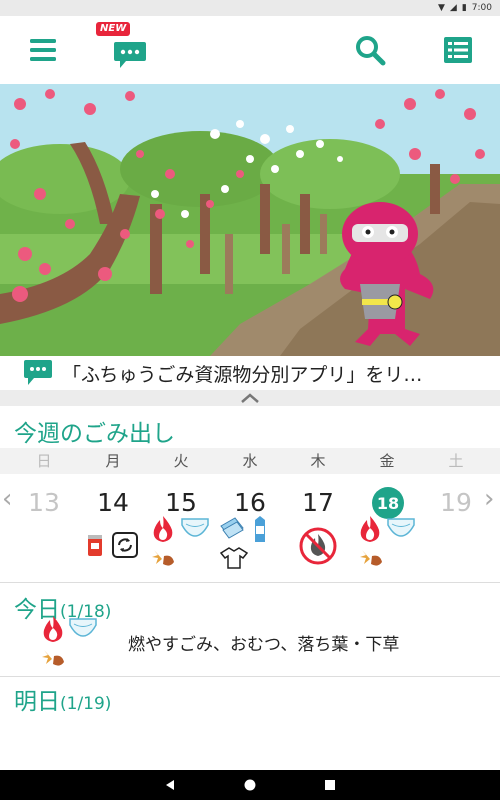  Describe the element at coordinates (453, 7) in the screenshot. I see `signal-icon: ◢` at that location.